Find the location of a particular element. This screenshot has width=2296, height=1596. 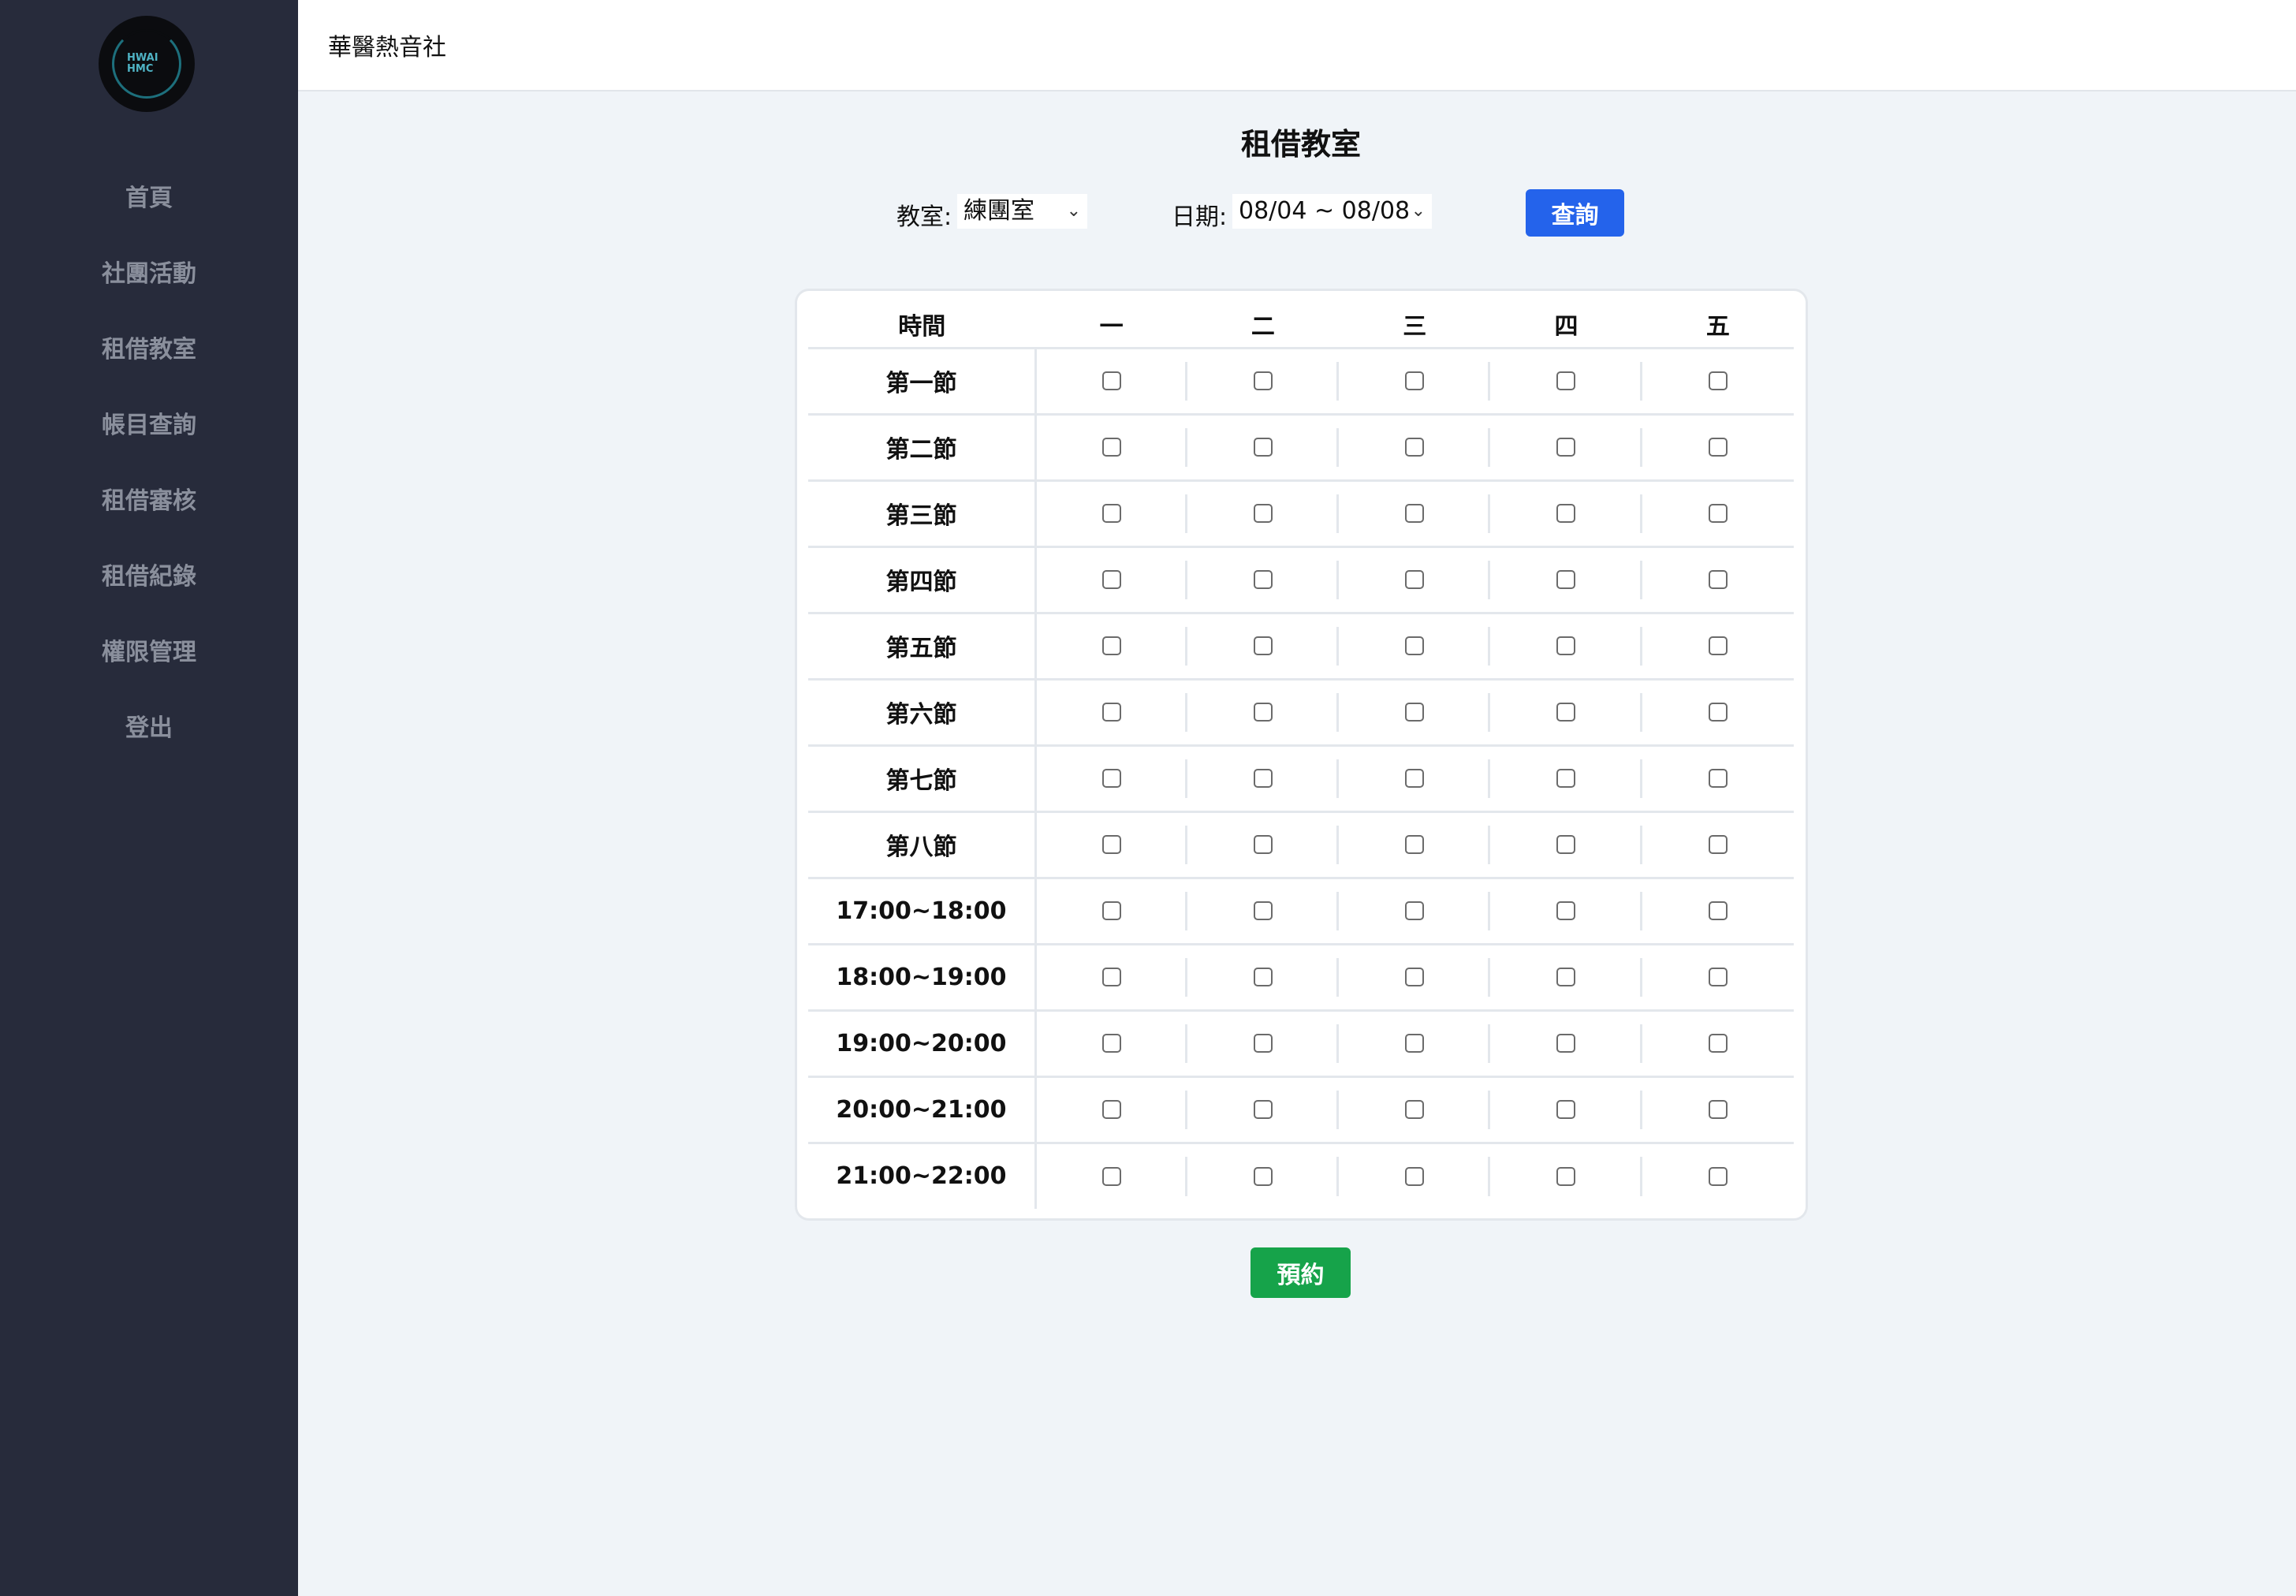

time-slot-label: 19:00~20:00 is located at coordinates (922, 1044).